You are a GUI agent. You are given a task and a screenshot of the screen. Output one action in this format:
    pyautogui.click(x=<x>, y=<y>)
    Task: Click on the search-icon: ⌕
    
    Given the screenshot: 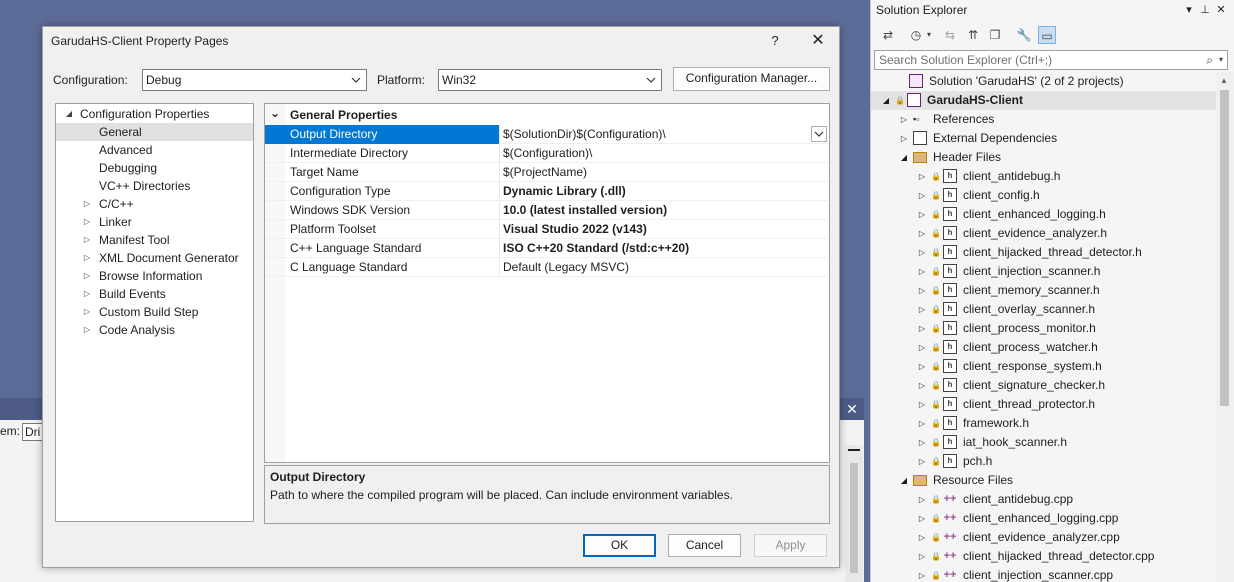 What is the action you would take?
    pyautogui.click(x=1209, y=60)
    